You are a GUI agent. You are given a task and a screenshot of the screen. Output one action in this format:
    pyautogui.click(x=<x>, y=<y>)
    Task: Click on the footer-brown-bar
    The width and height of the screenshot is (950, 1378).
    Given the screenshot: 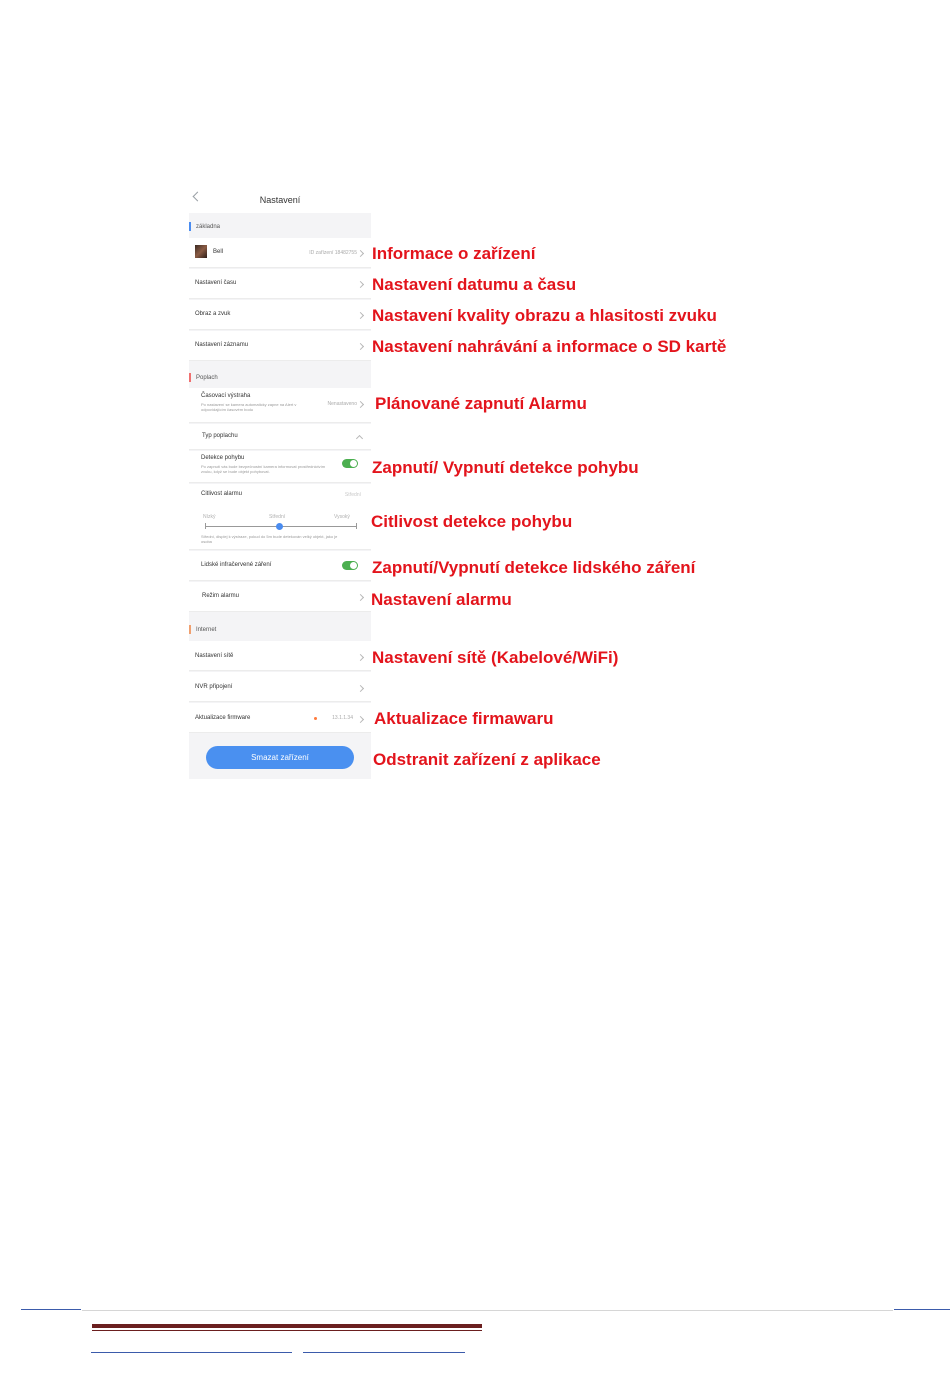 What is the action you would take?
    pyautogui.click(x=287, y=1326)
    